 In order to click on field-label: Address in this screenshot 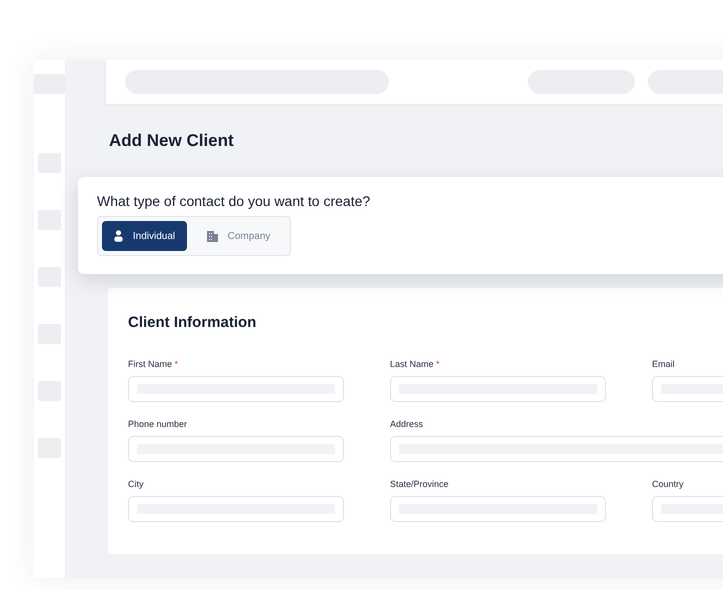, I will do `click(407, 424)`.